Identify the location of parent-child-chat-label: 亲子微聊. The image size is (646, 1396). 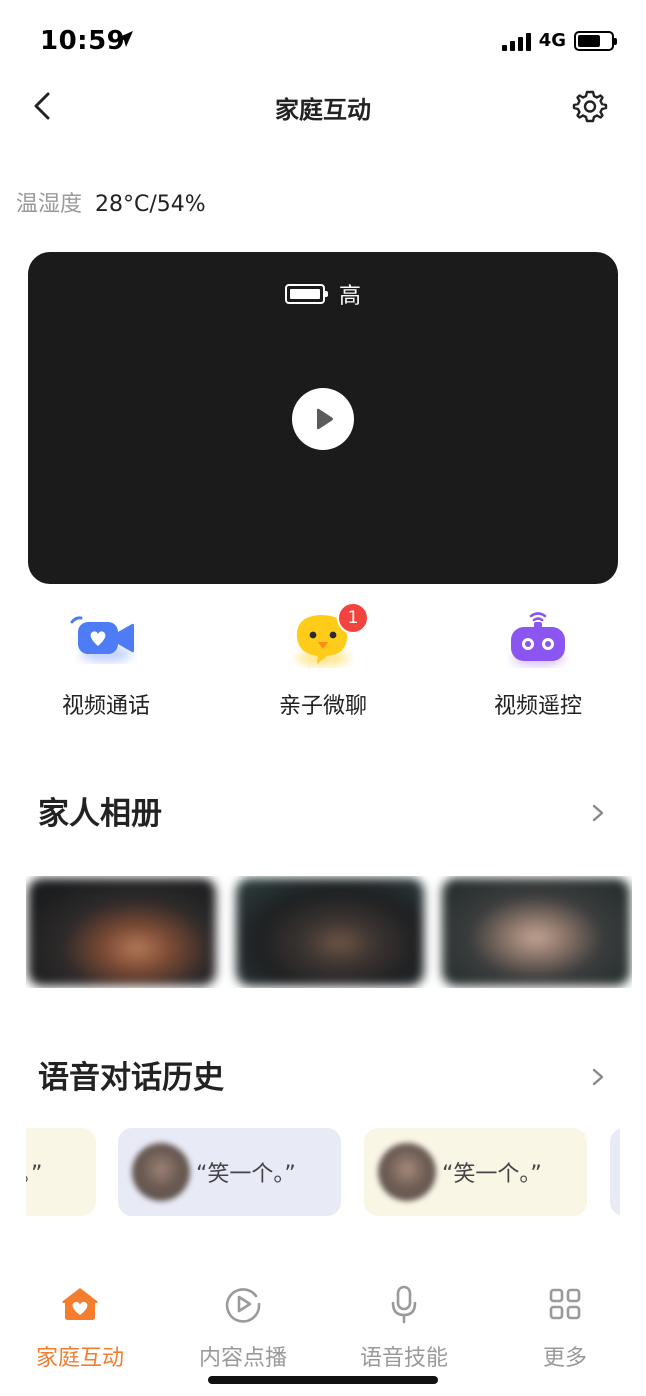
(322, 706).